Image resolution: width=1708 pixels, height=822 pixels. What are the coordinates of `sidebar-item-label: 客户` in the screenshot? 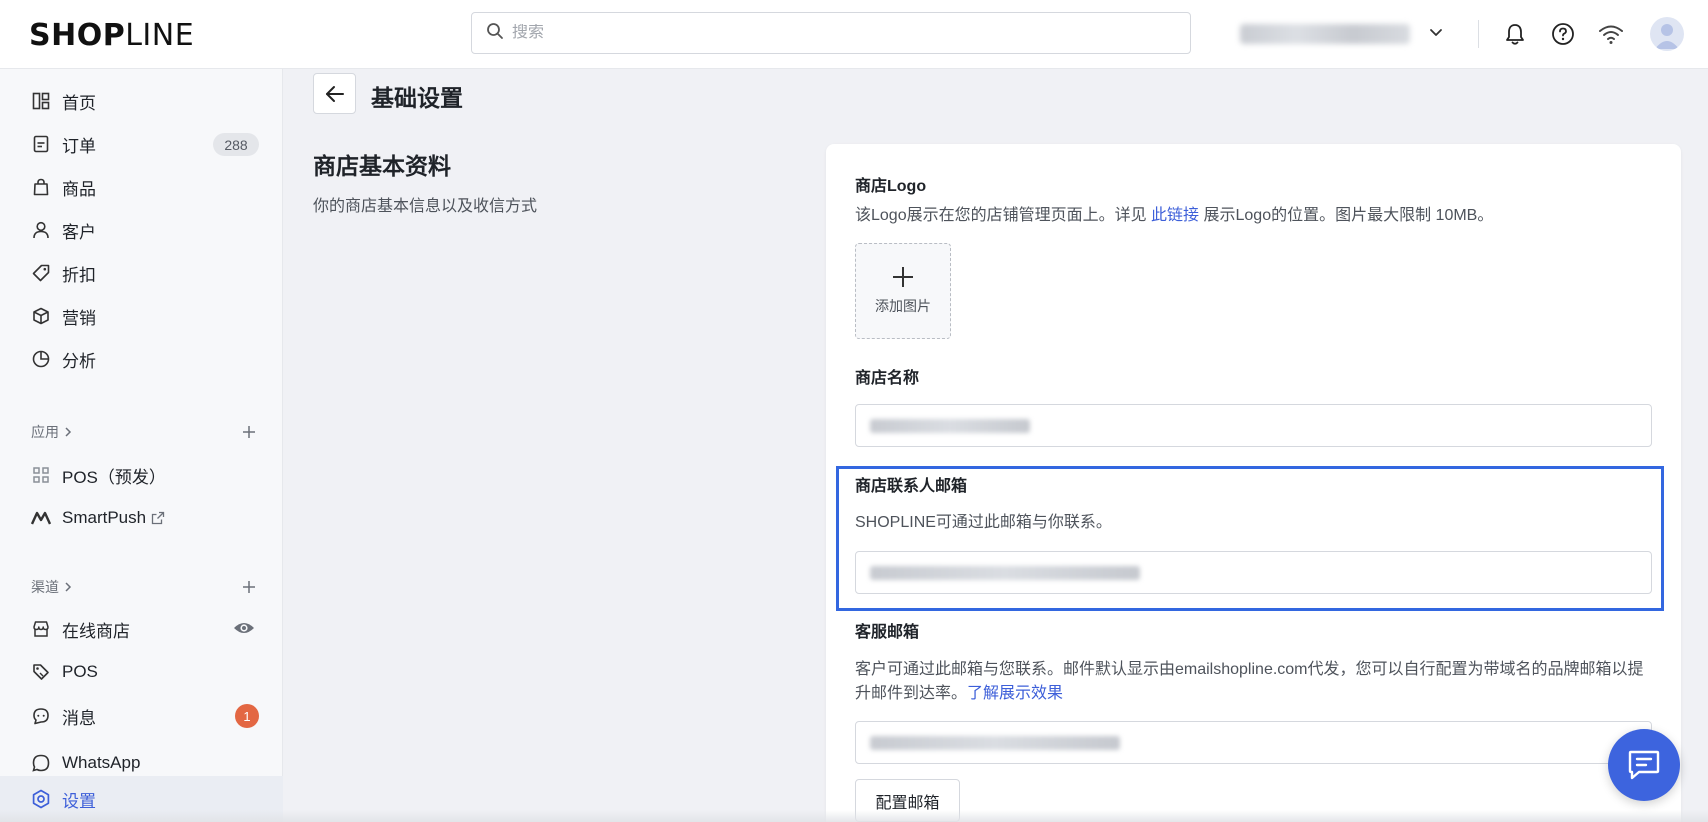 It's located at (79, 232).